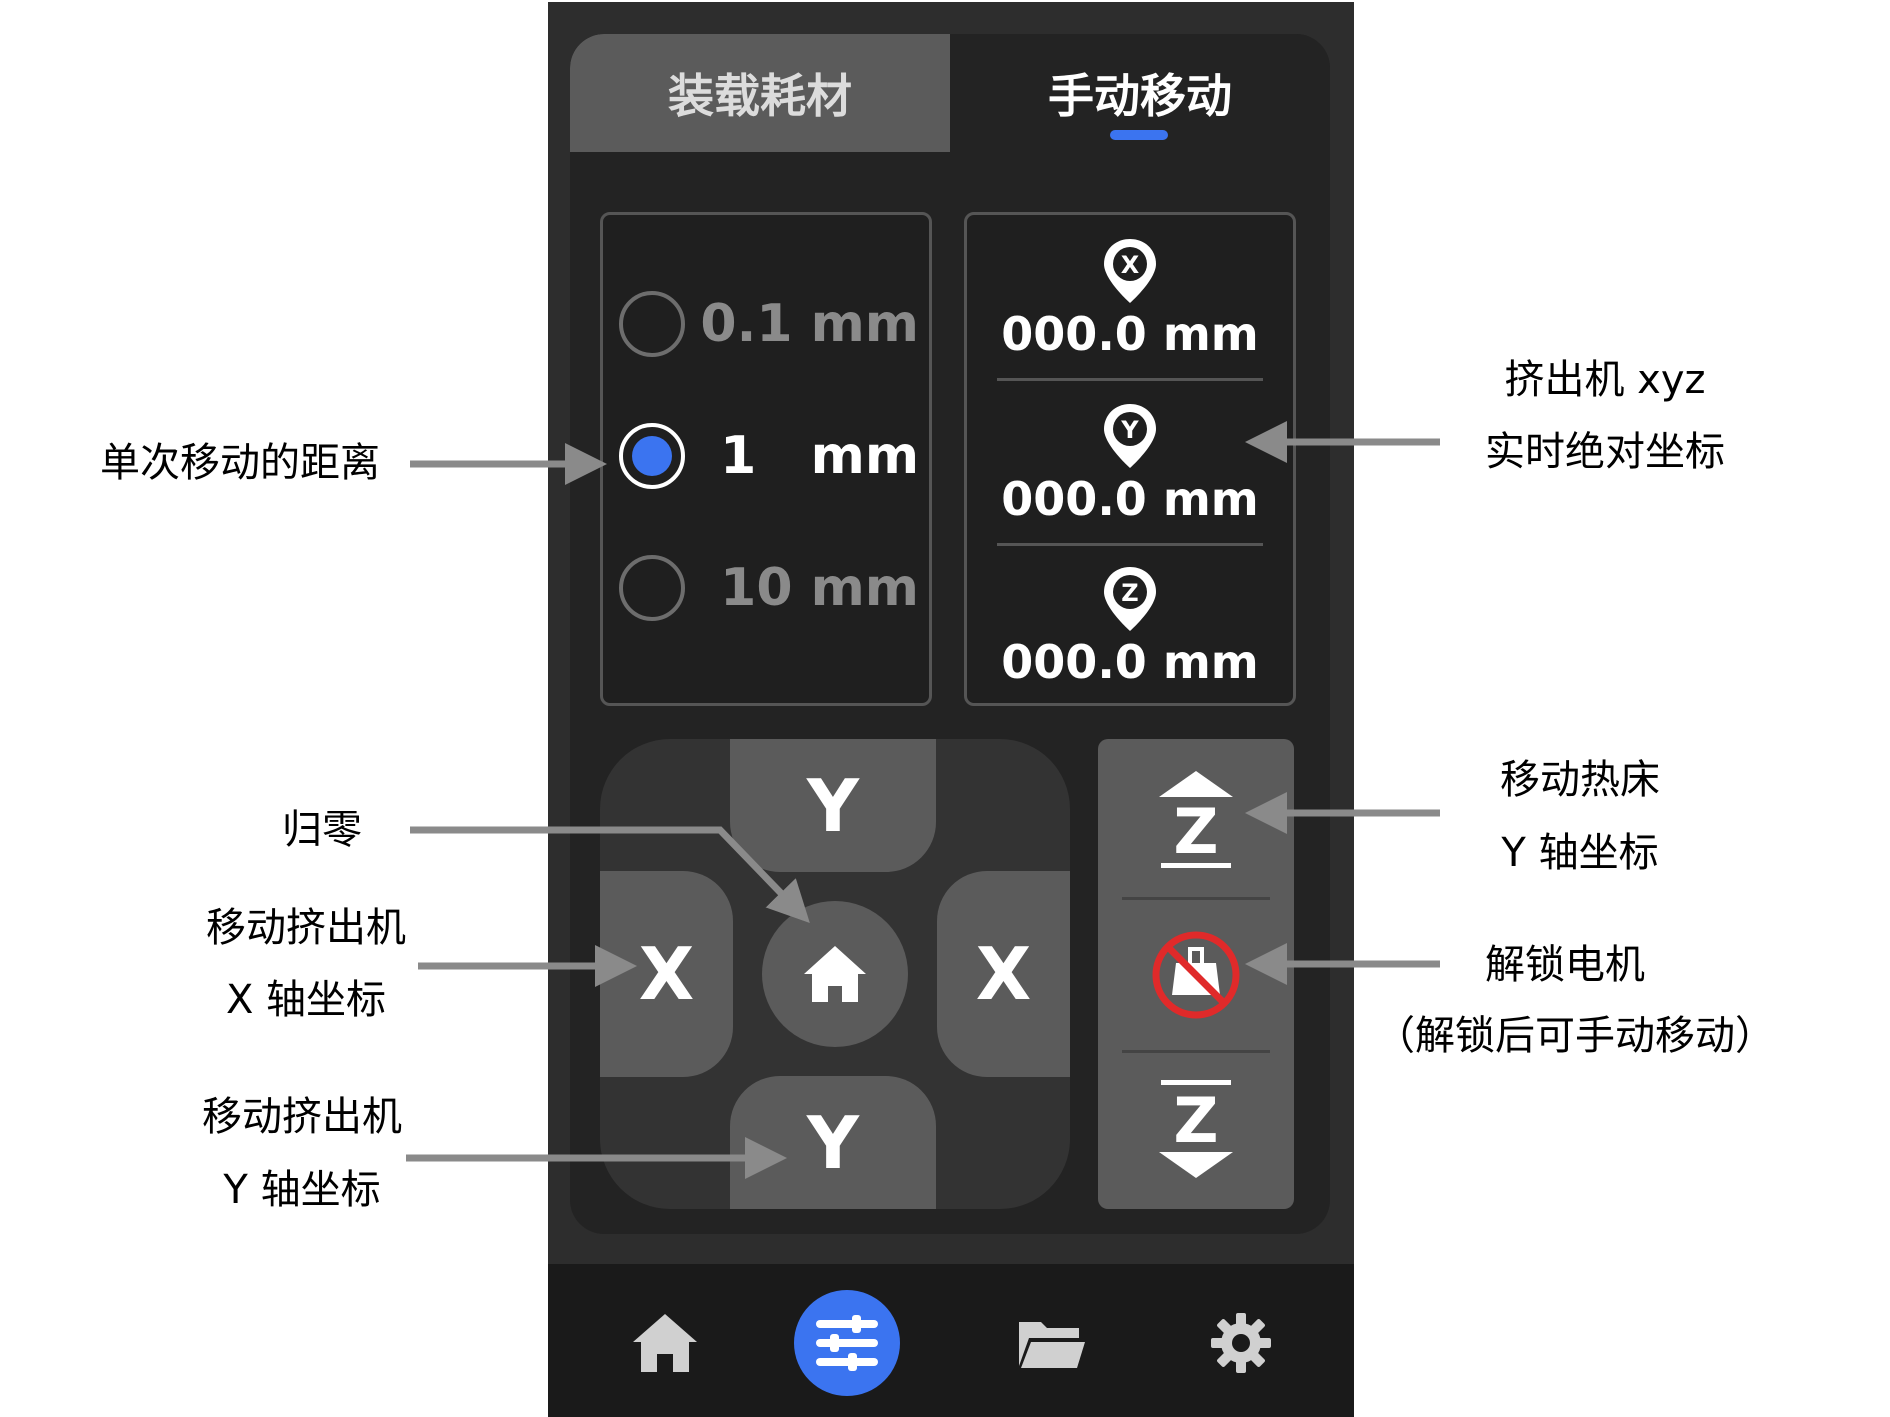 This screenshot has height=1417, width=1890. Describe the element at coordinates (1575, 1036) in the screenshot. I see `annotation-unlock-line2: （解锁后可手动移动）` at that location.